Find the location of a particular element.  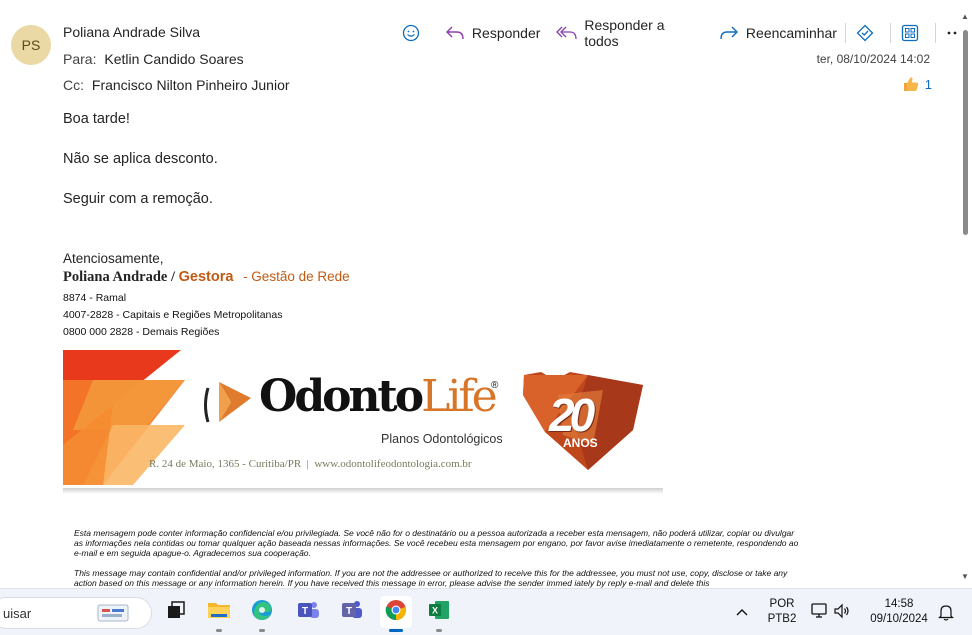

logo-tagline: Planos Odontológicos is located at coordinates (442, 439).